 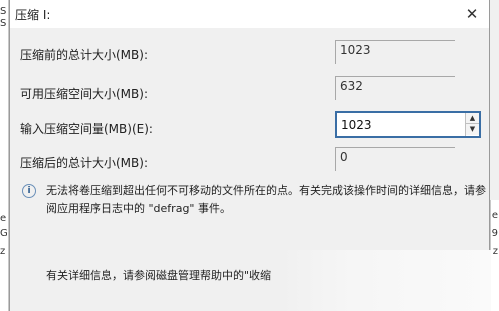 What do you see at coordinates (159, 275) in the screenshot?
I see `help-message: 有关详细信息，请参阅磁盘管理帮助中的"收缩` at bounding box center [159, 275].